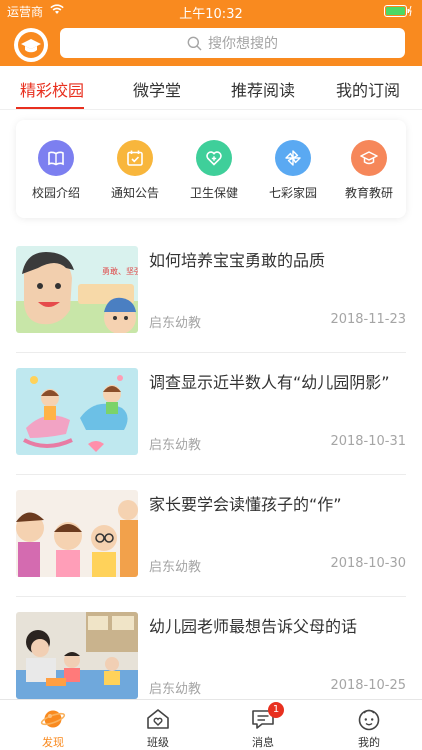 This screenshot has width=422, height=750. I want to click on message-icon: 1, so click(267, 717).